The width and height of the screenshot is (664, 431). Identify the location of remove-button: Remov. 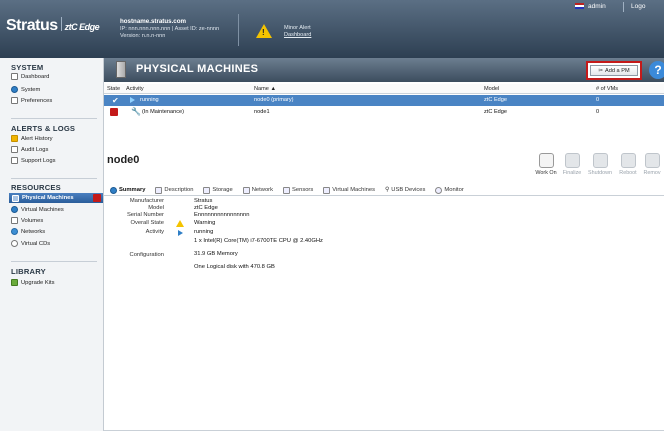
(652, 164).